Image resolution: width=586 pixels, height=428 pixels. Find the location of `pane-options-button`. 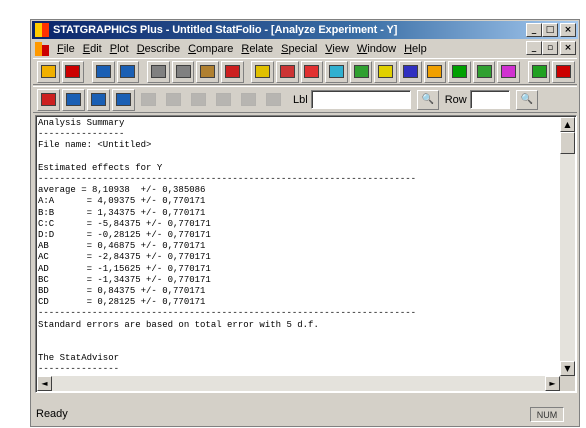

pane-options-button is located at coordinates (123, 99).